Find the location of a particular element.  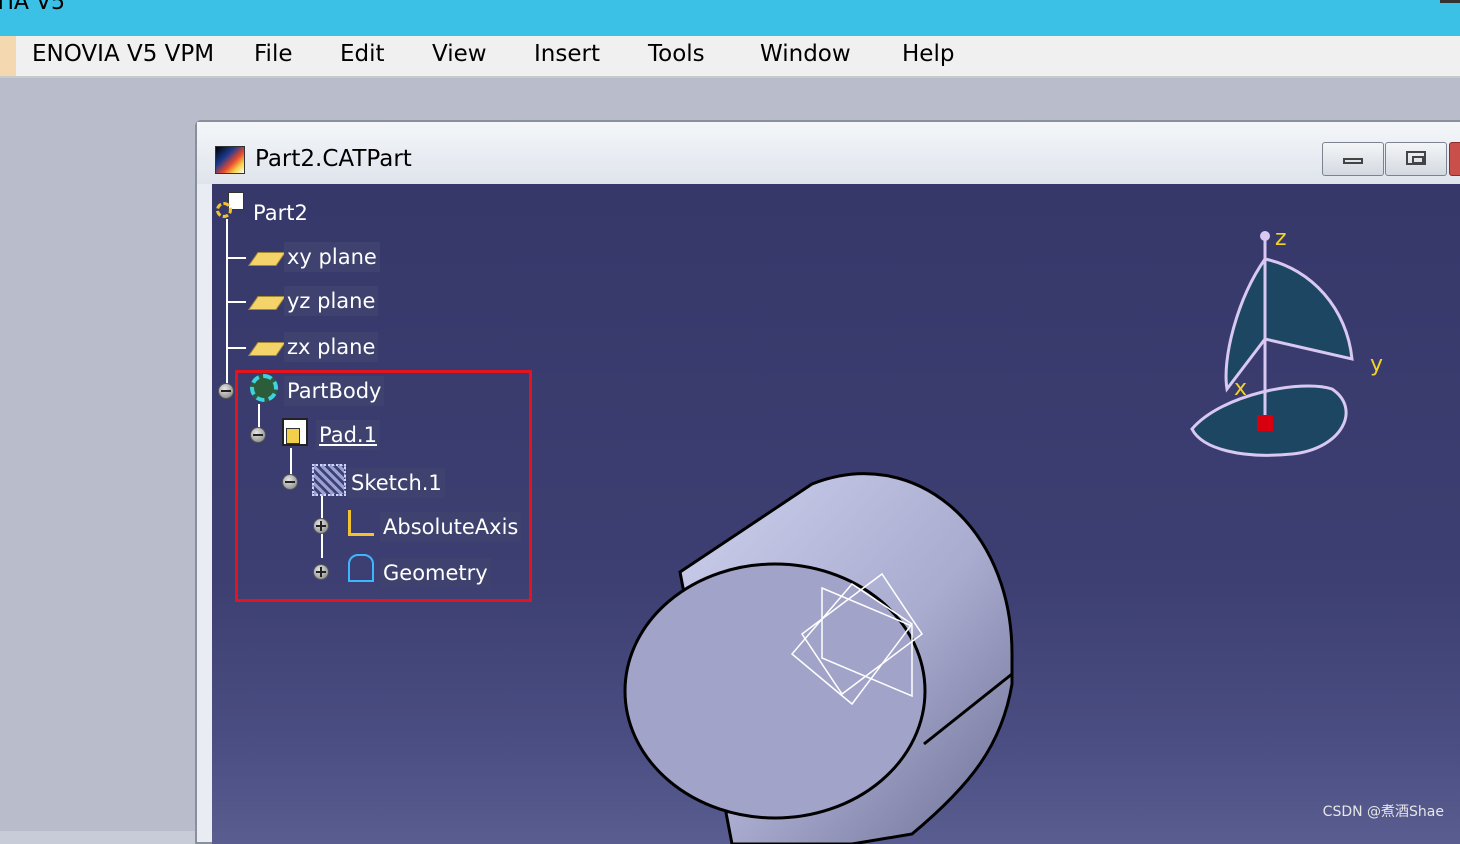

app-titlebar: TIA V5 is located at coordinates (730, 18).